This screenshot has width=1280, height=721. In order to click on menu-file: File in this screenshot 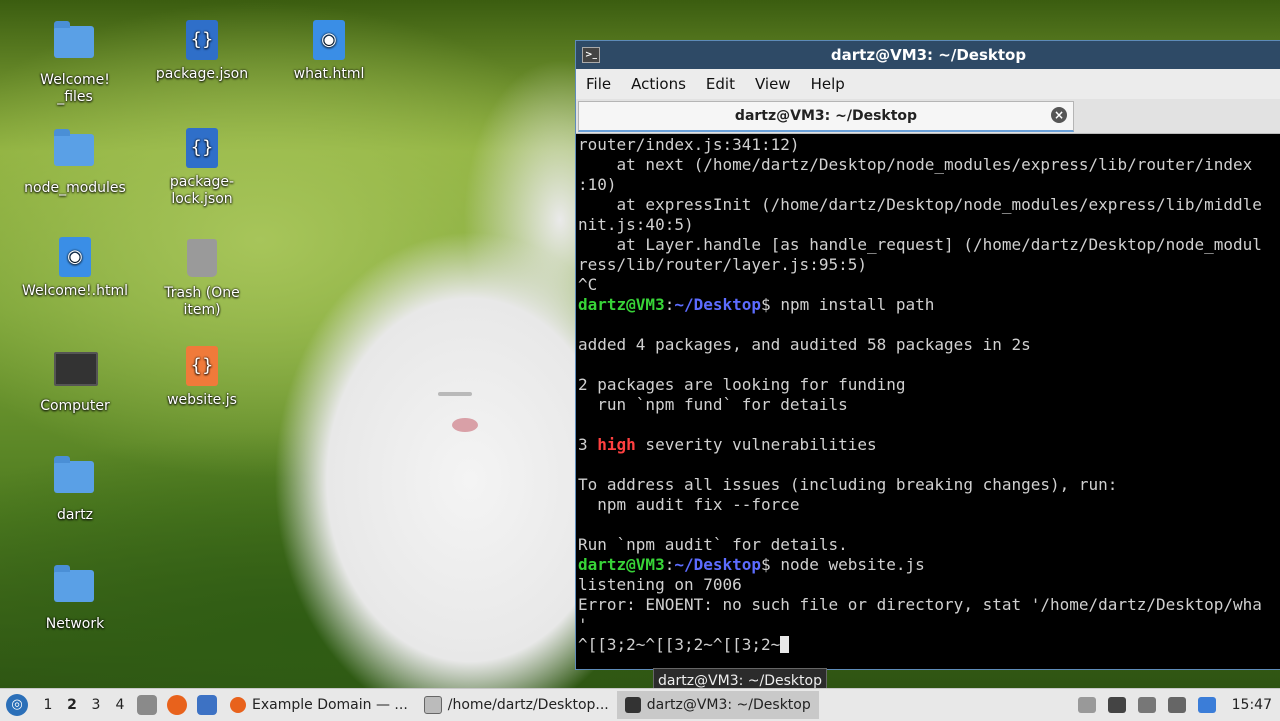, I will do `click(598, 84)`.